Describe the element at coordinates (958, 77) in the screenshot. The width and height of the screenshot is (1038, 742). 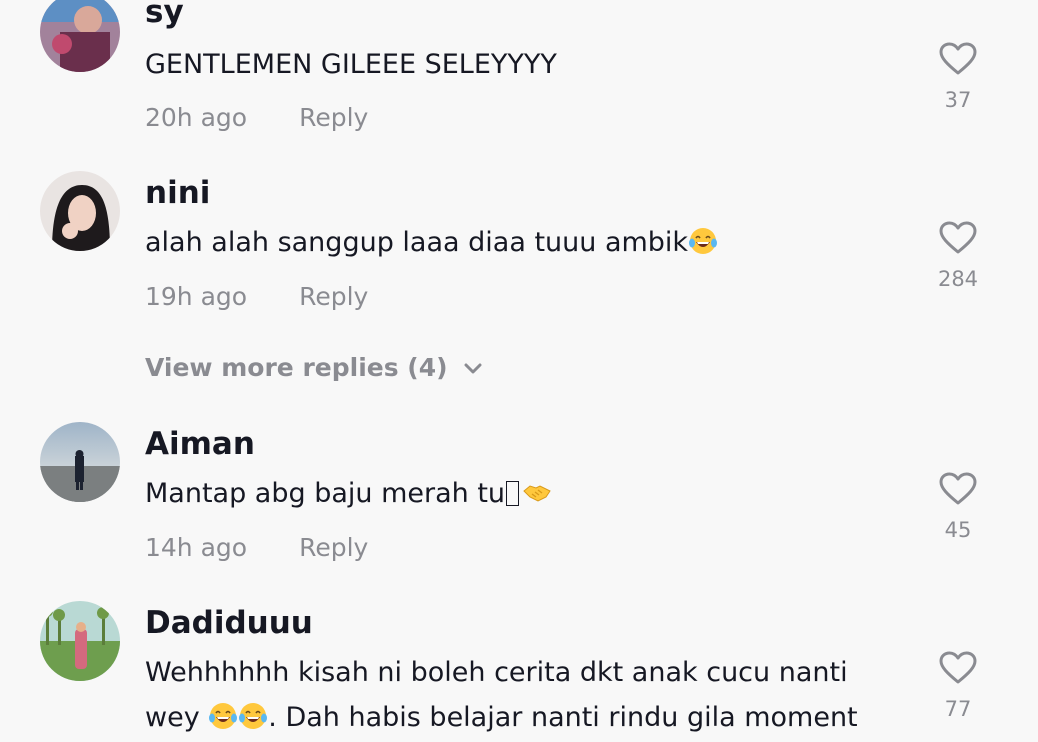
I see `like-control: 37` at that location.